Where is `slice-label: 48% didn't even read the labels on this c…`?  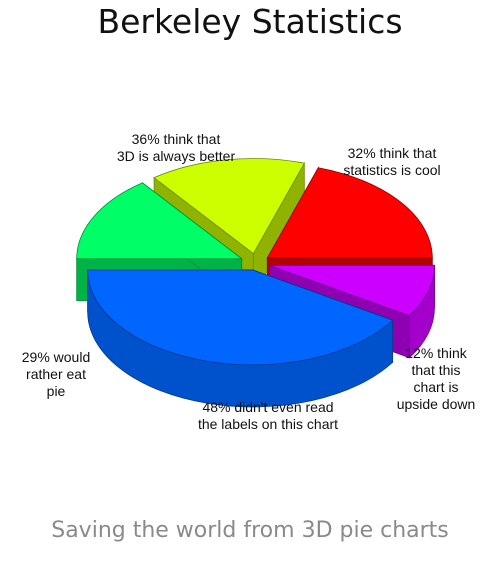
slice-label: 48% didn't even read the labels on this c… is located at coordinates (268, 415).